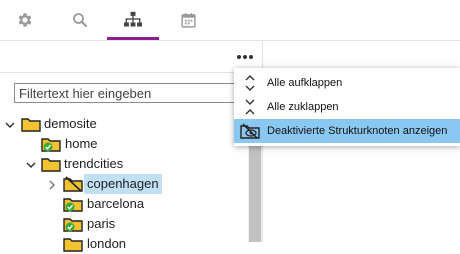 The image size is (460, 254). I want to click on structure-toolbar, so click(131, 57).